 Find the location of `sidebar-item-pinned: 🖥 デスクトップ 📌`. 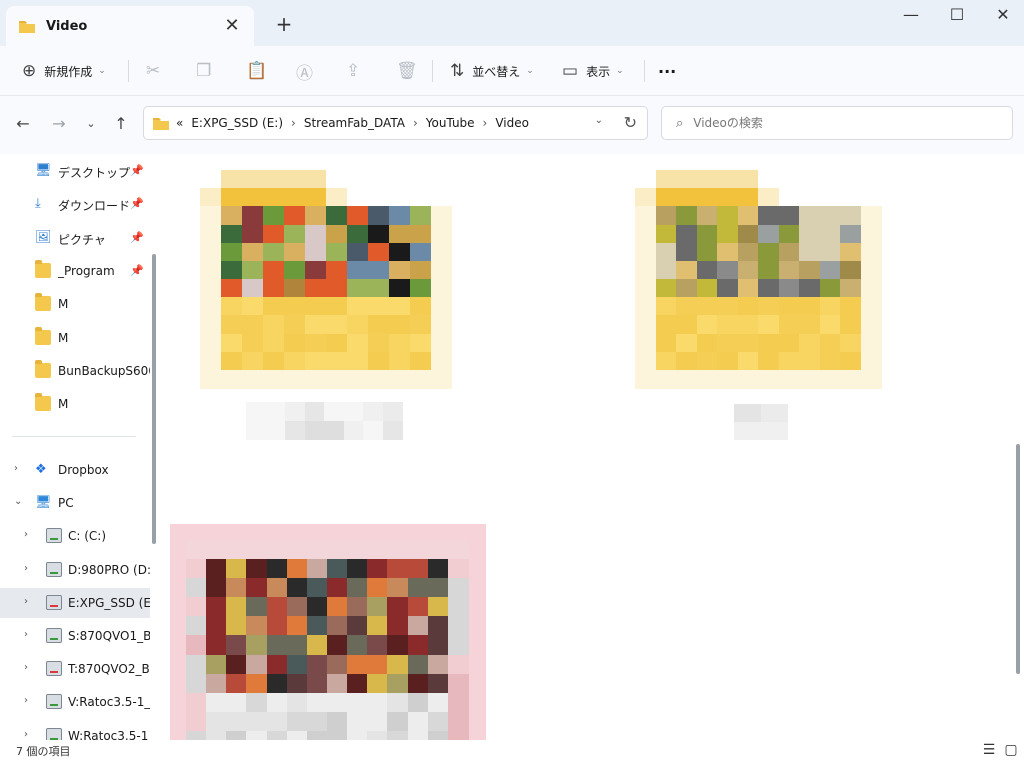

sidebar-item-pinned: 🖥 デスクトップ 📌 is located at coordinates (75, 171).